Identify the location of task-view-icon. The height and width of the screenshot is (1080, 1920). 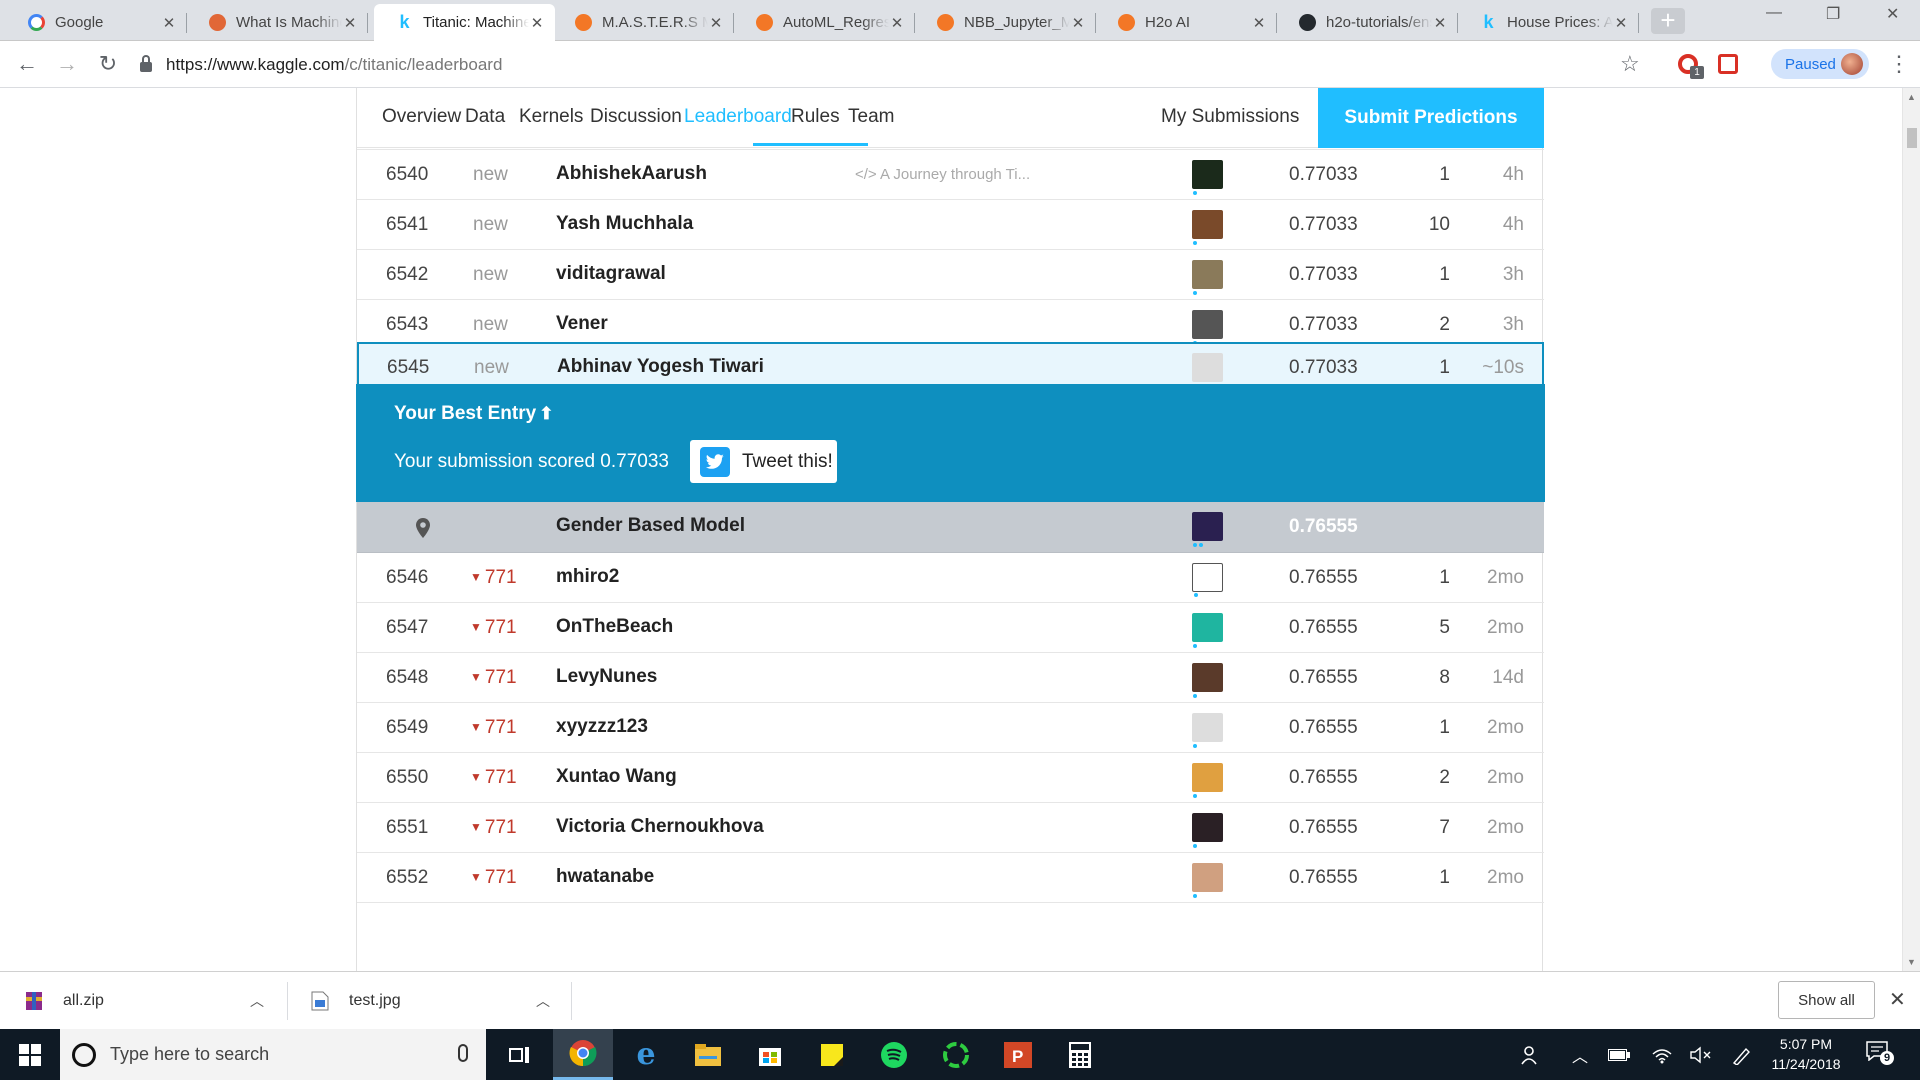
(520, 1054).